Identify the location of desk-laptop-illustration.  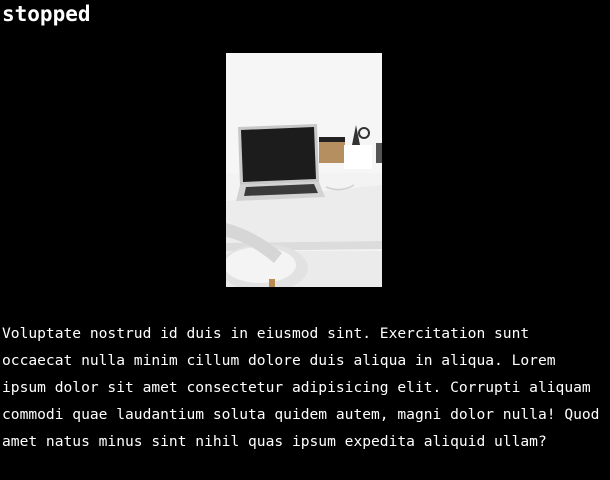
(304, 170).